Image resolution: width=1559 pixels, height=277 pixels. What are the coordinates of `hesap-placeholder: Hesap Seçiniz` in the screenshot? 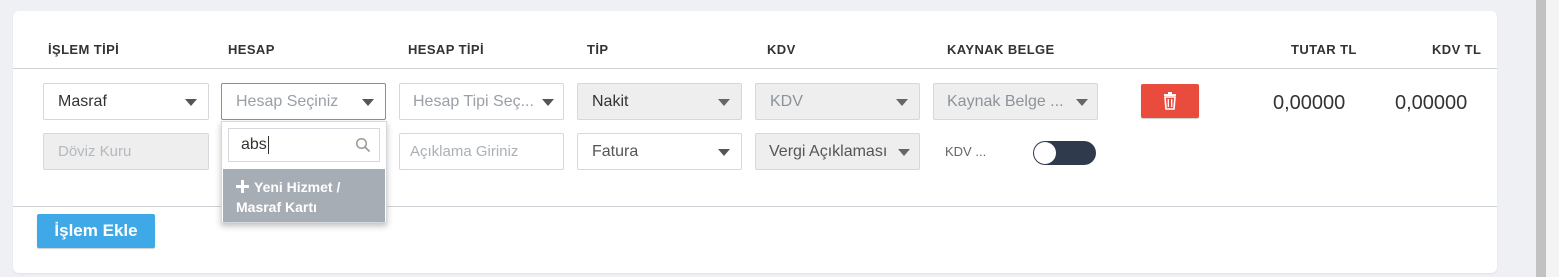 It's located at (287, 101).